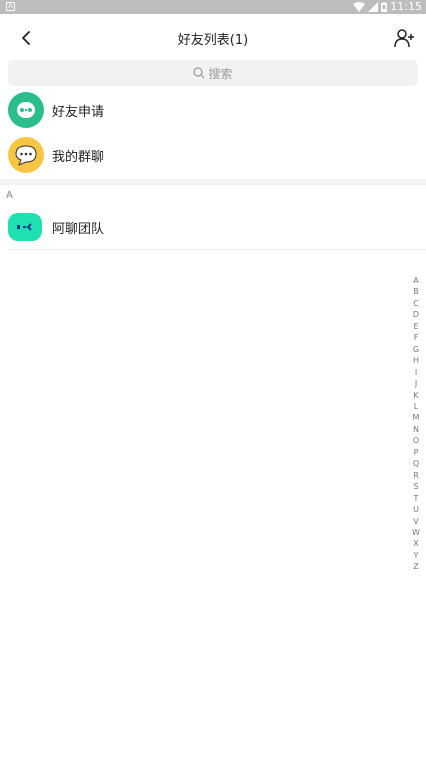 This screenshot has height=760, width=426. What do you see at coordinates (25, 227) in the screenshot?
I see `team-avatar-icon` at bounding box center [25, 227].